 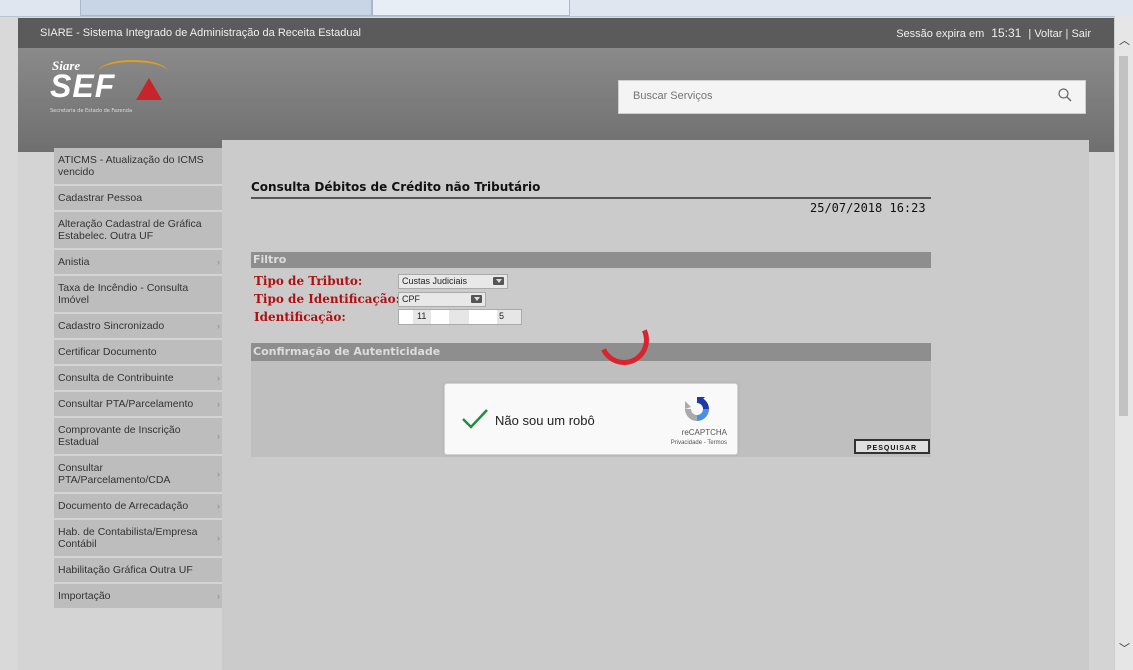 I want to click on recaptcha-brand: reCAPTCHA, so click(x=704, y=432).